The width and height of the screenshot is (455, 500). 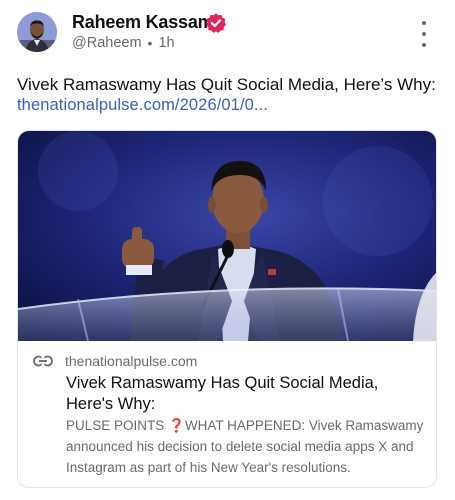 What do you see at coordinates (216, 23) in the screenshot?
I see `verified-badge-icon` at bounding box center [216, 23].